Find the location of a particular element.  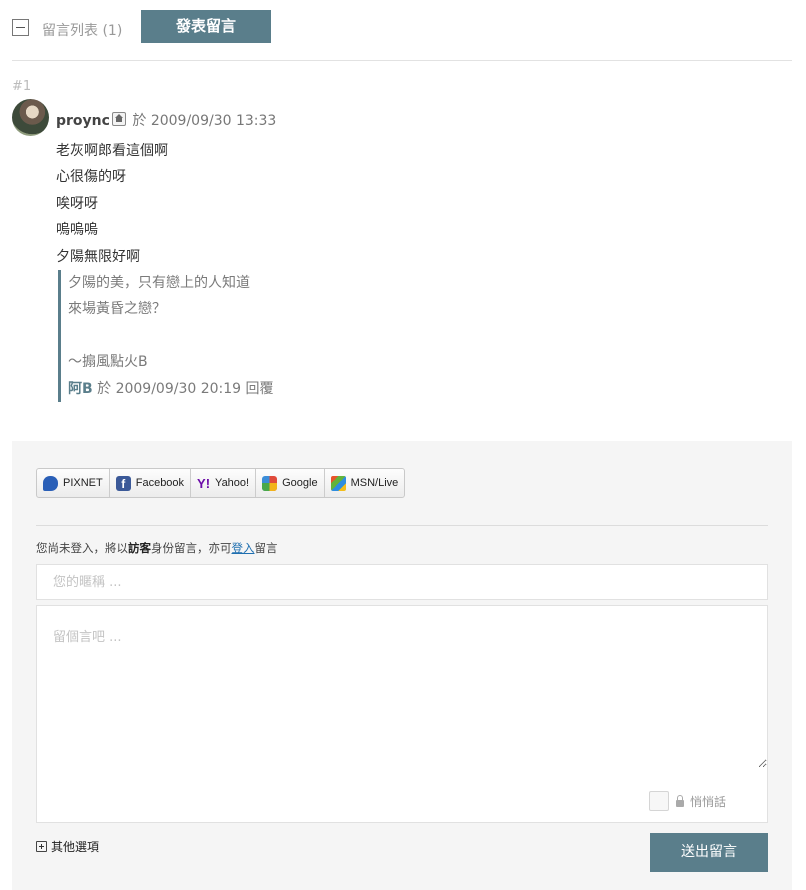

comment-line: 心很傷的呀 is located at coordinates (91, 177).